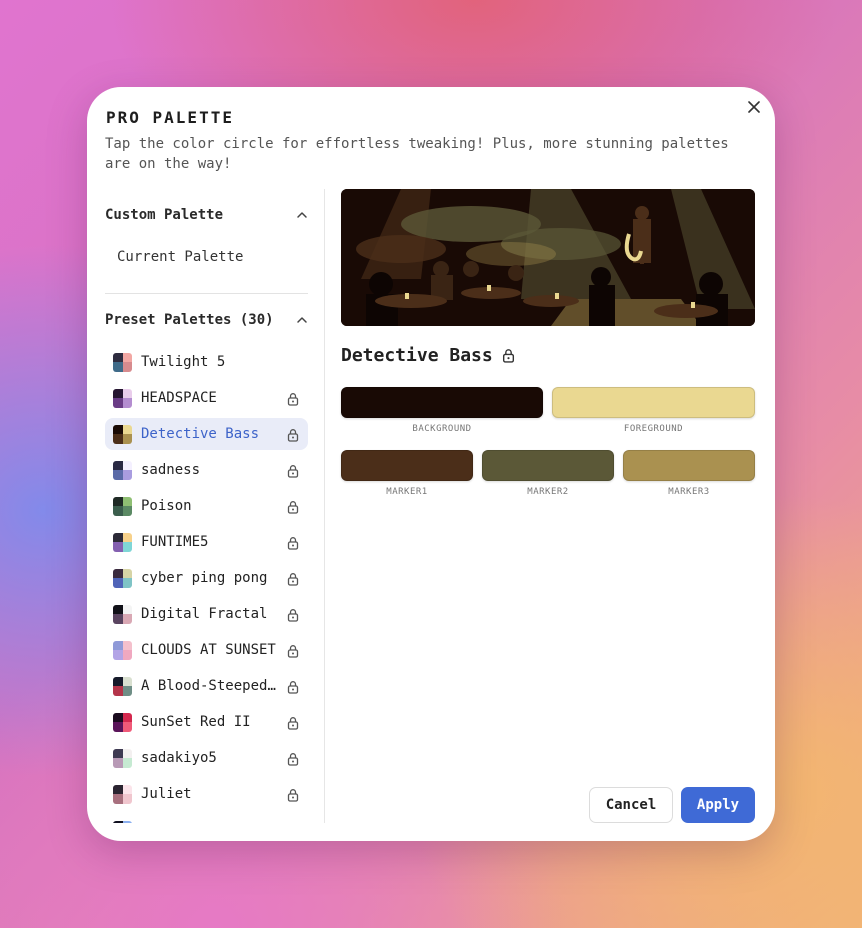 This screenshot has width=862, height=928. What do you see at coordinates (653, 402) in the screenshot?
I see `foreground-color-swatch` at bounding box center [653, 402].